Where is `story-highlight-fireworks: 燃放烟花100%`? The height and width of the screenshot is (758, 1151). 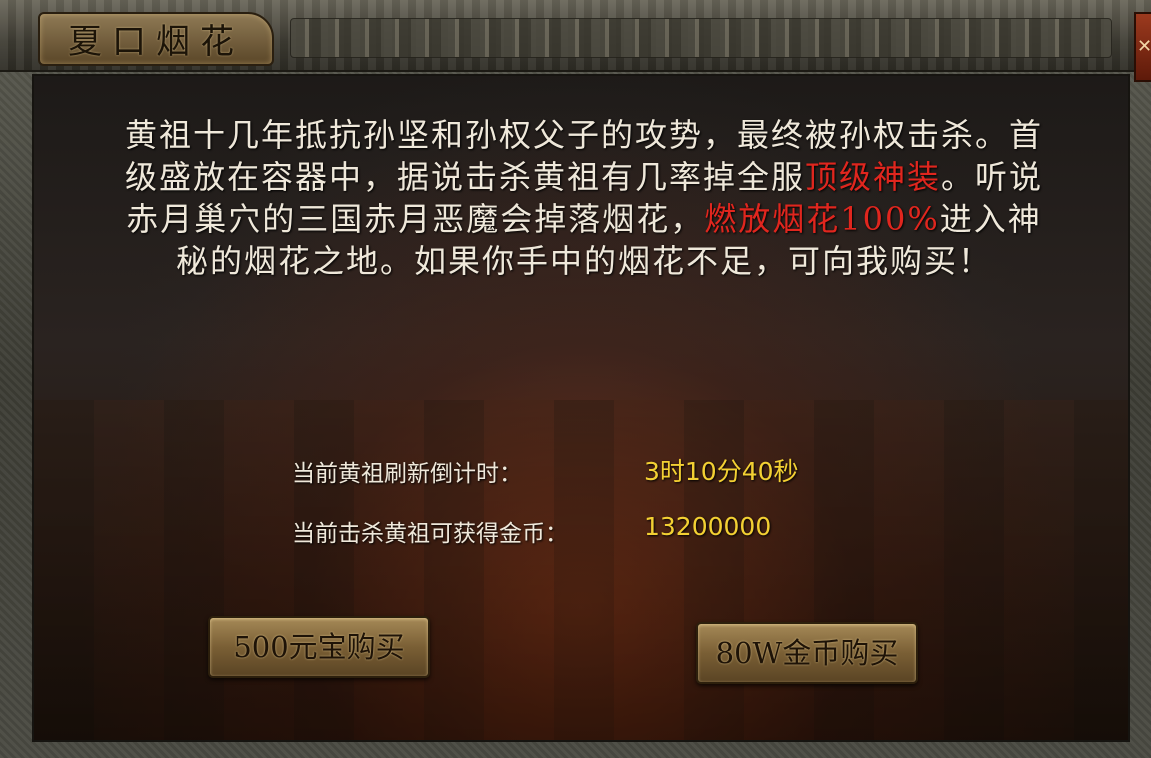 story-highlight-fireworks: 燃放烟花100% is located at coordinates (822, 219).